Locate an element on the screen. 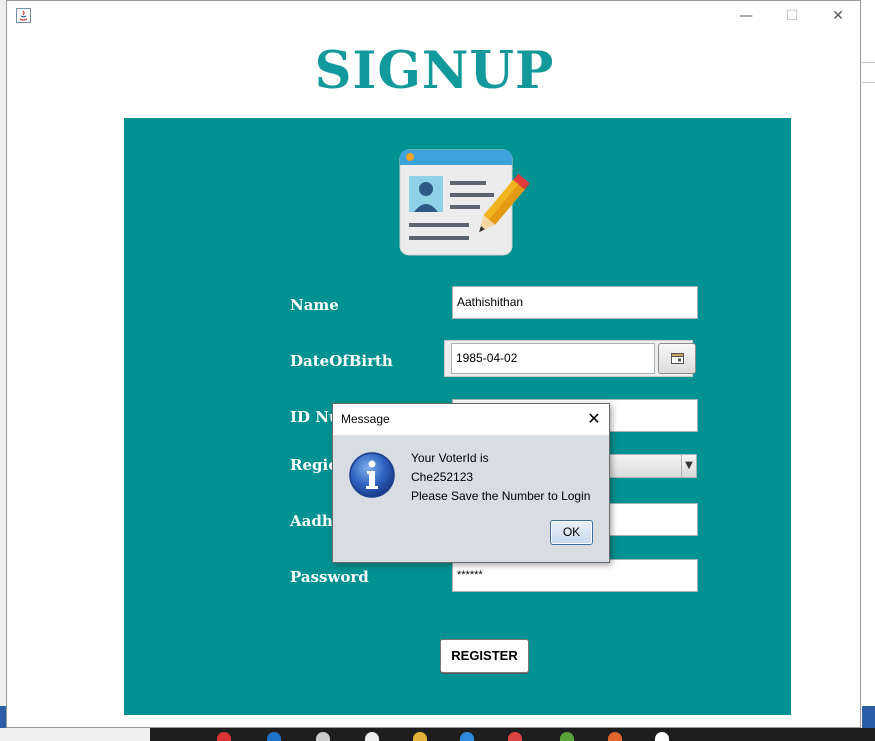 The height and width of the screenshot is (741, 875). maximize-button: ☐ is located at coordinates (792, 16).